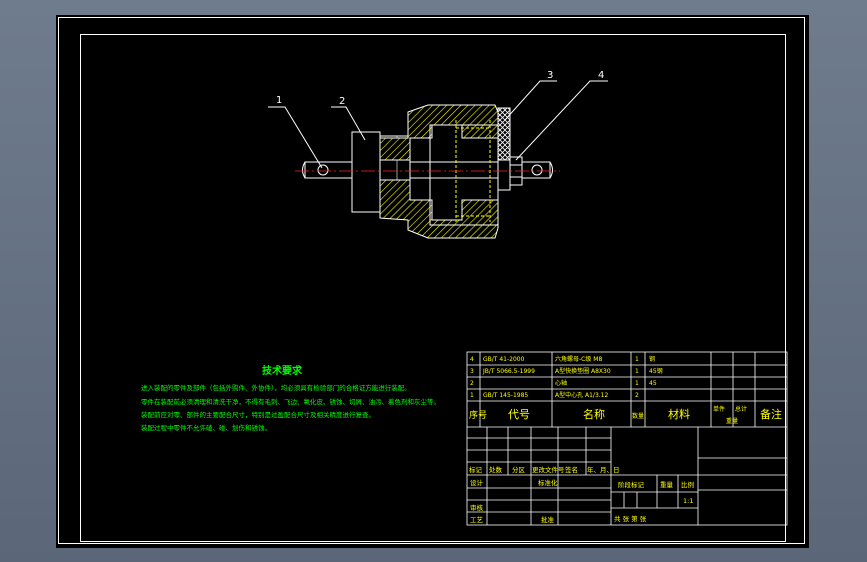  Describe the element at coordinates (504, 149) in the screenshot. I see `washer-part` at that location.